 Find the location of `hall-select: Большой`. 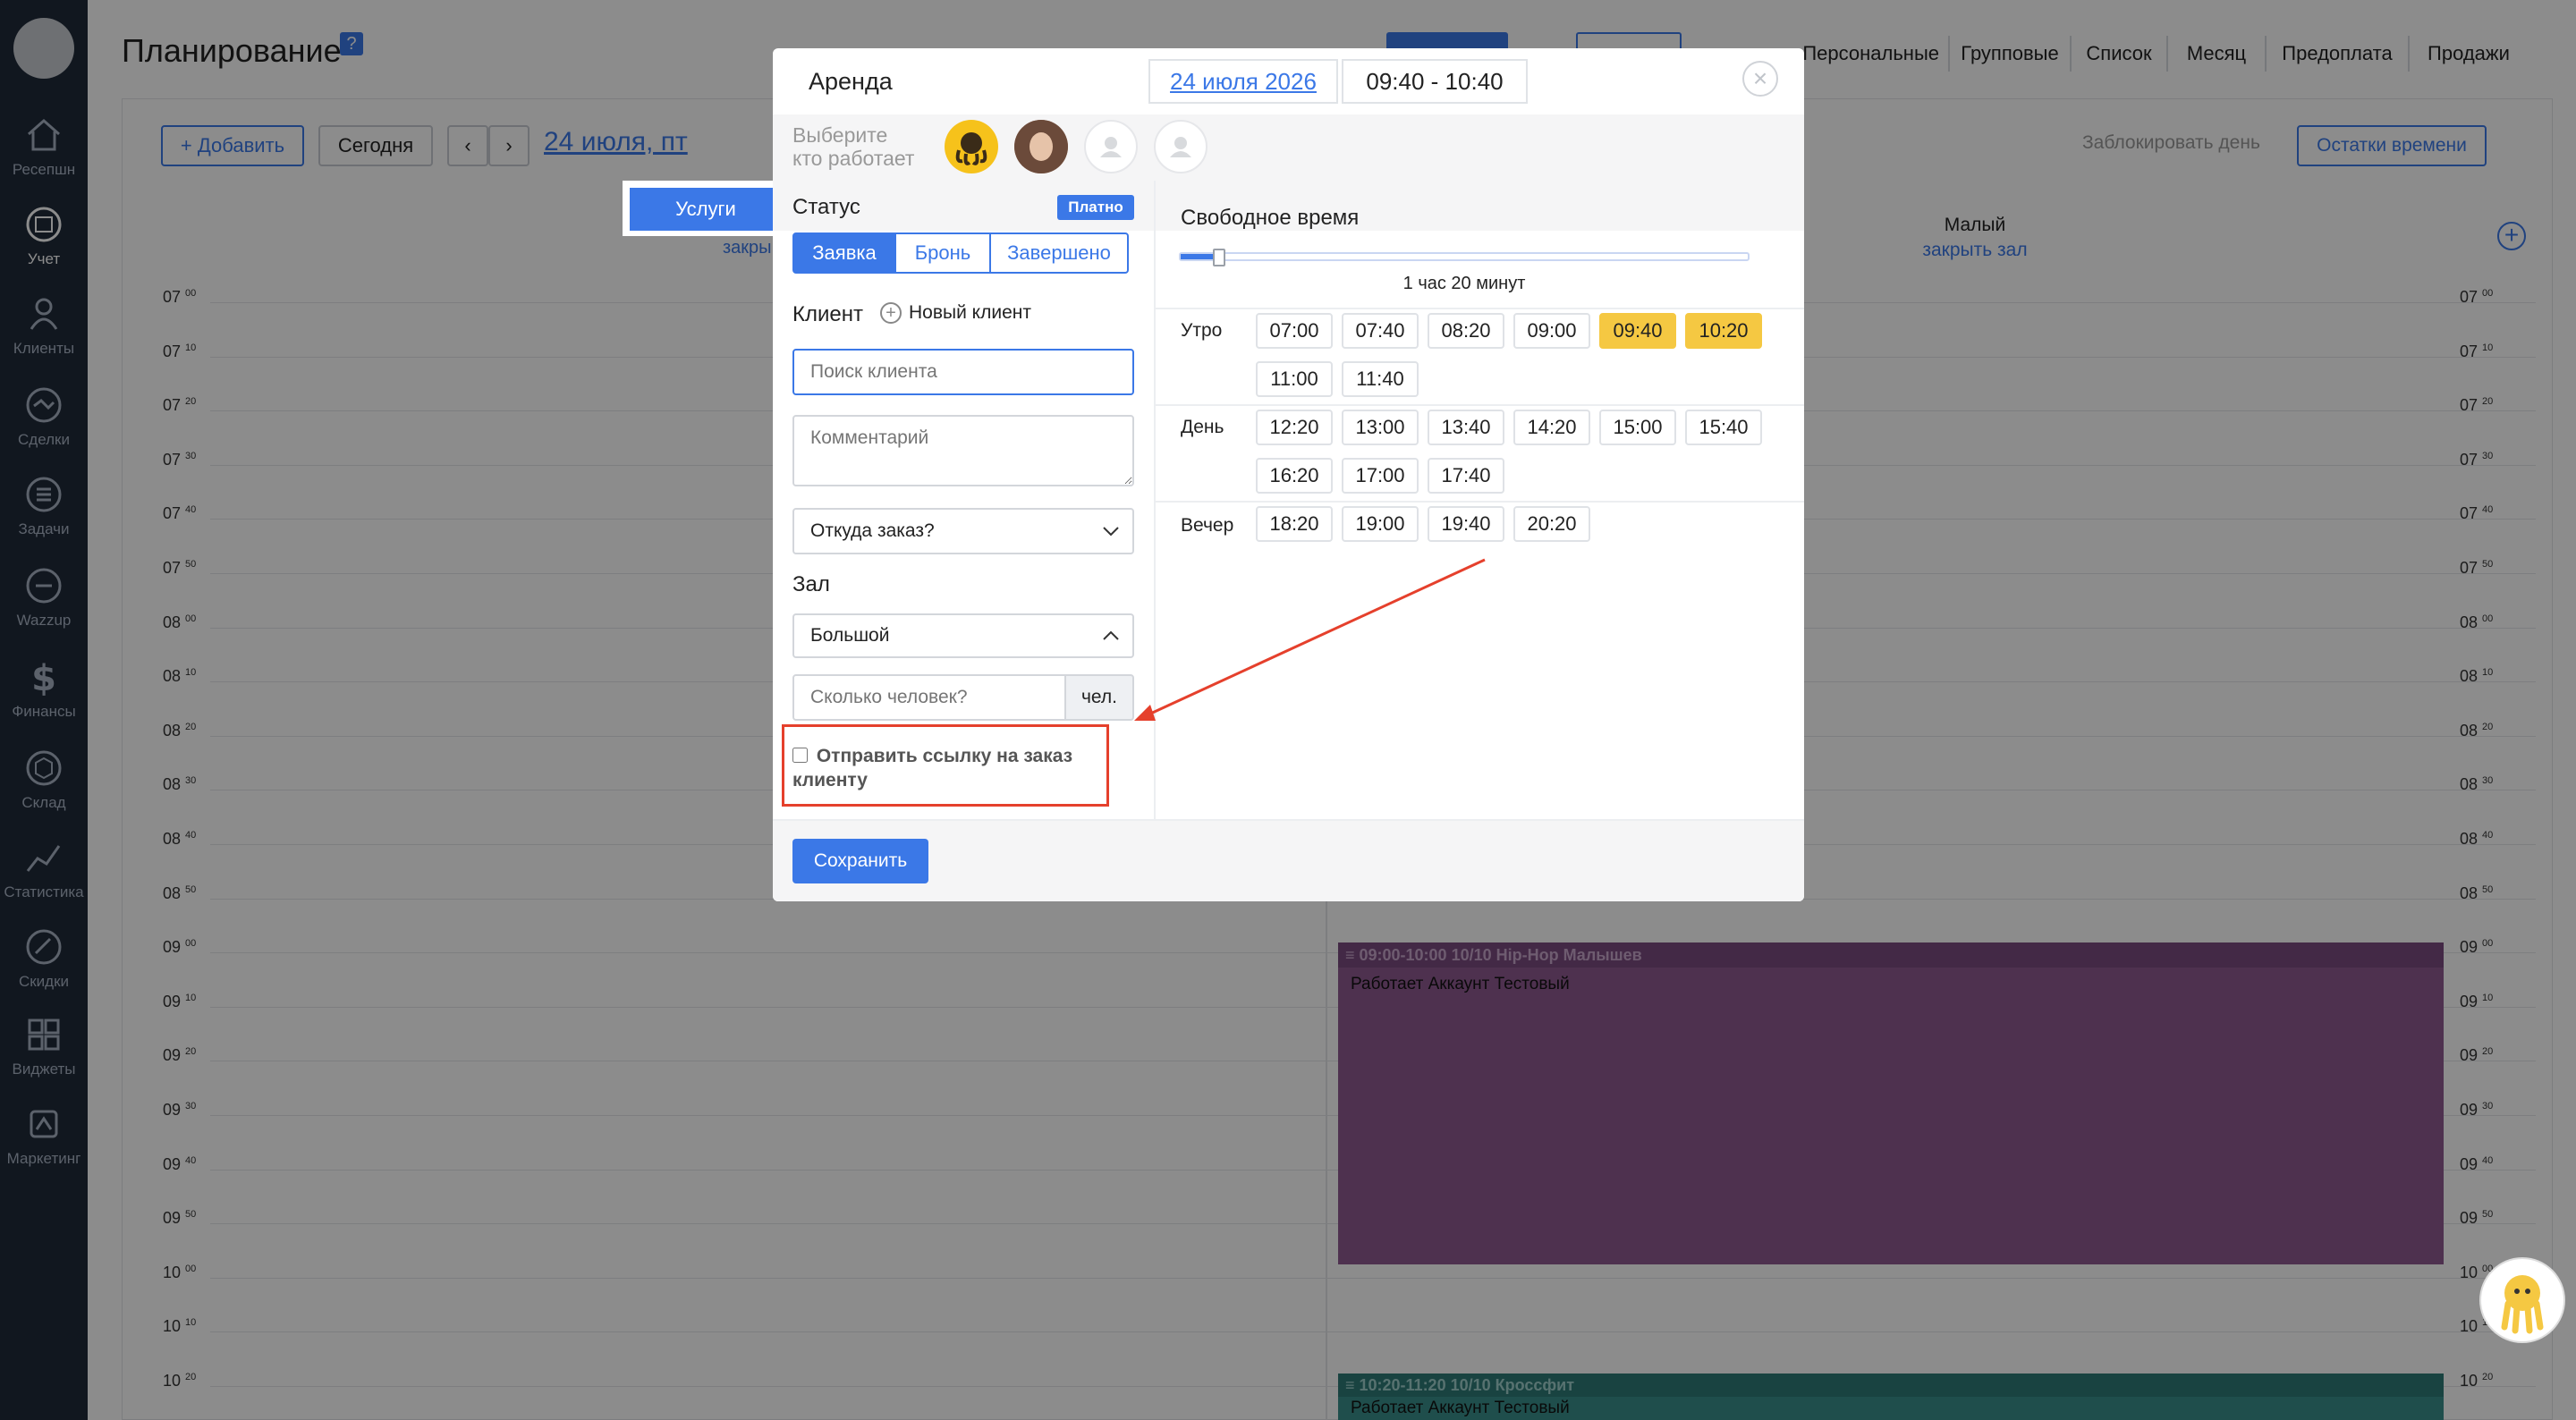

hall-select: Большой is located at coordinates (963, 635).